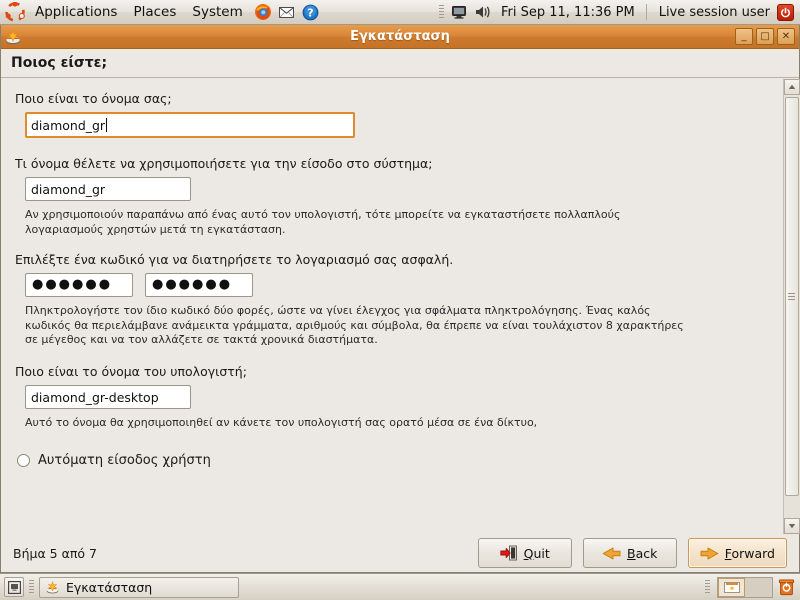  What do you see at coordinates (263, 12) in the screenshot?
I see `firefox-icon` at bounding box center [263, 12].